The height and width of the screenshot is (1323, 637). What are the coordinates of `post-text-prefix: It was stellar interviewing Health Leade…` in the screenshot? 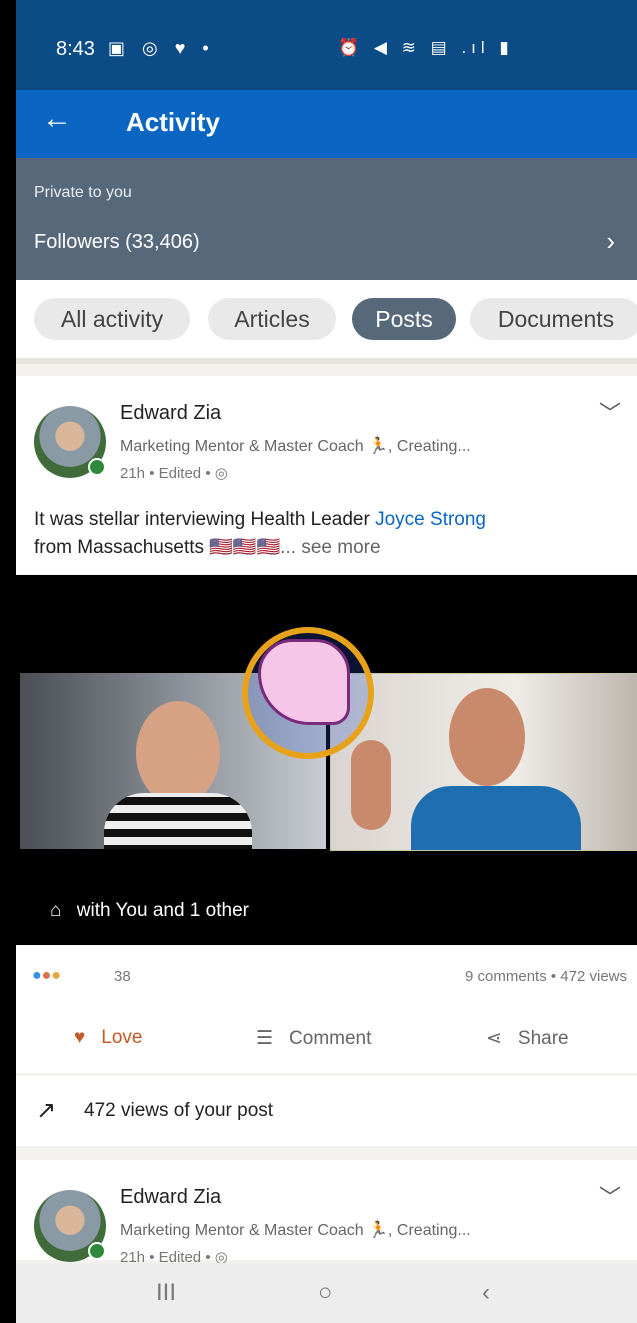 It's located at (205, 519).